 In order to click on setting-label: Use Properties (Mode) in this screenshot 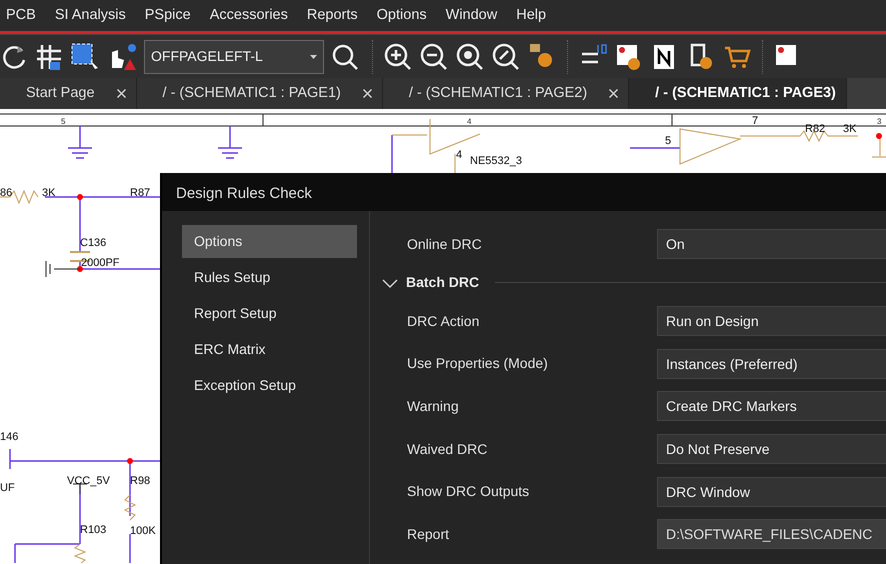, I will do `click(477, 364)`.